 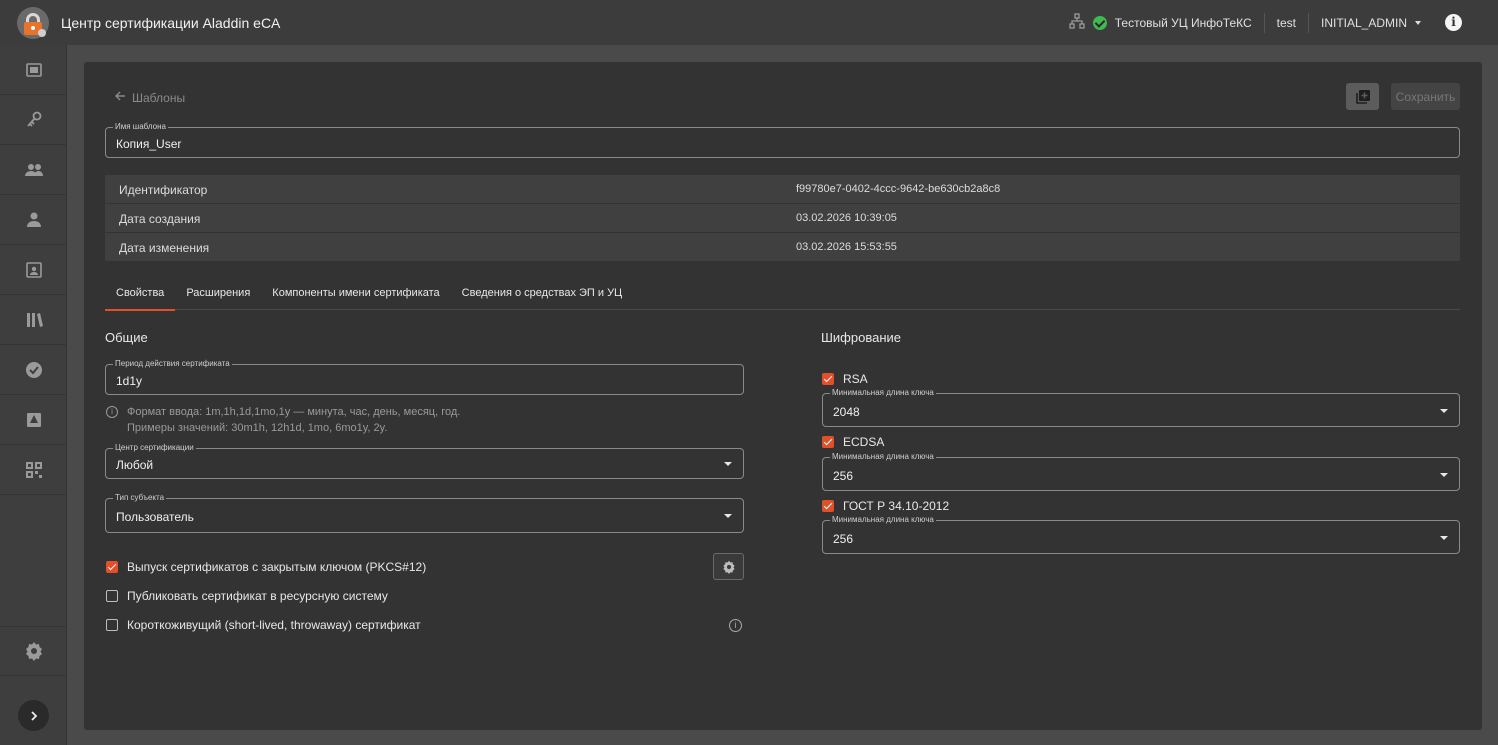 I want to click on dashboard-icon, so click(x=33, y=69).